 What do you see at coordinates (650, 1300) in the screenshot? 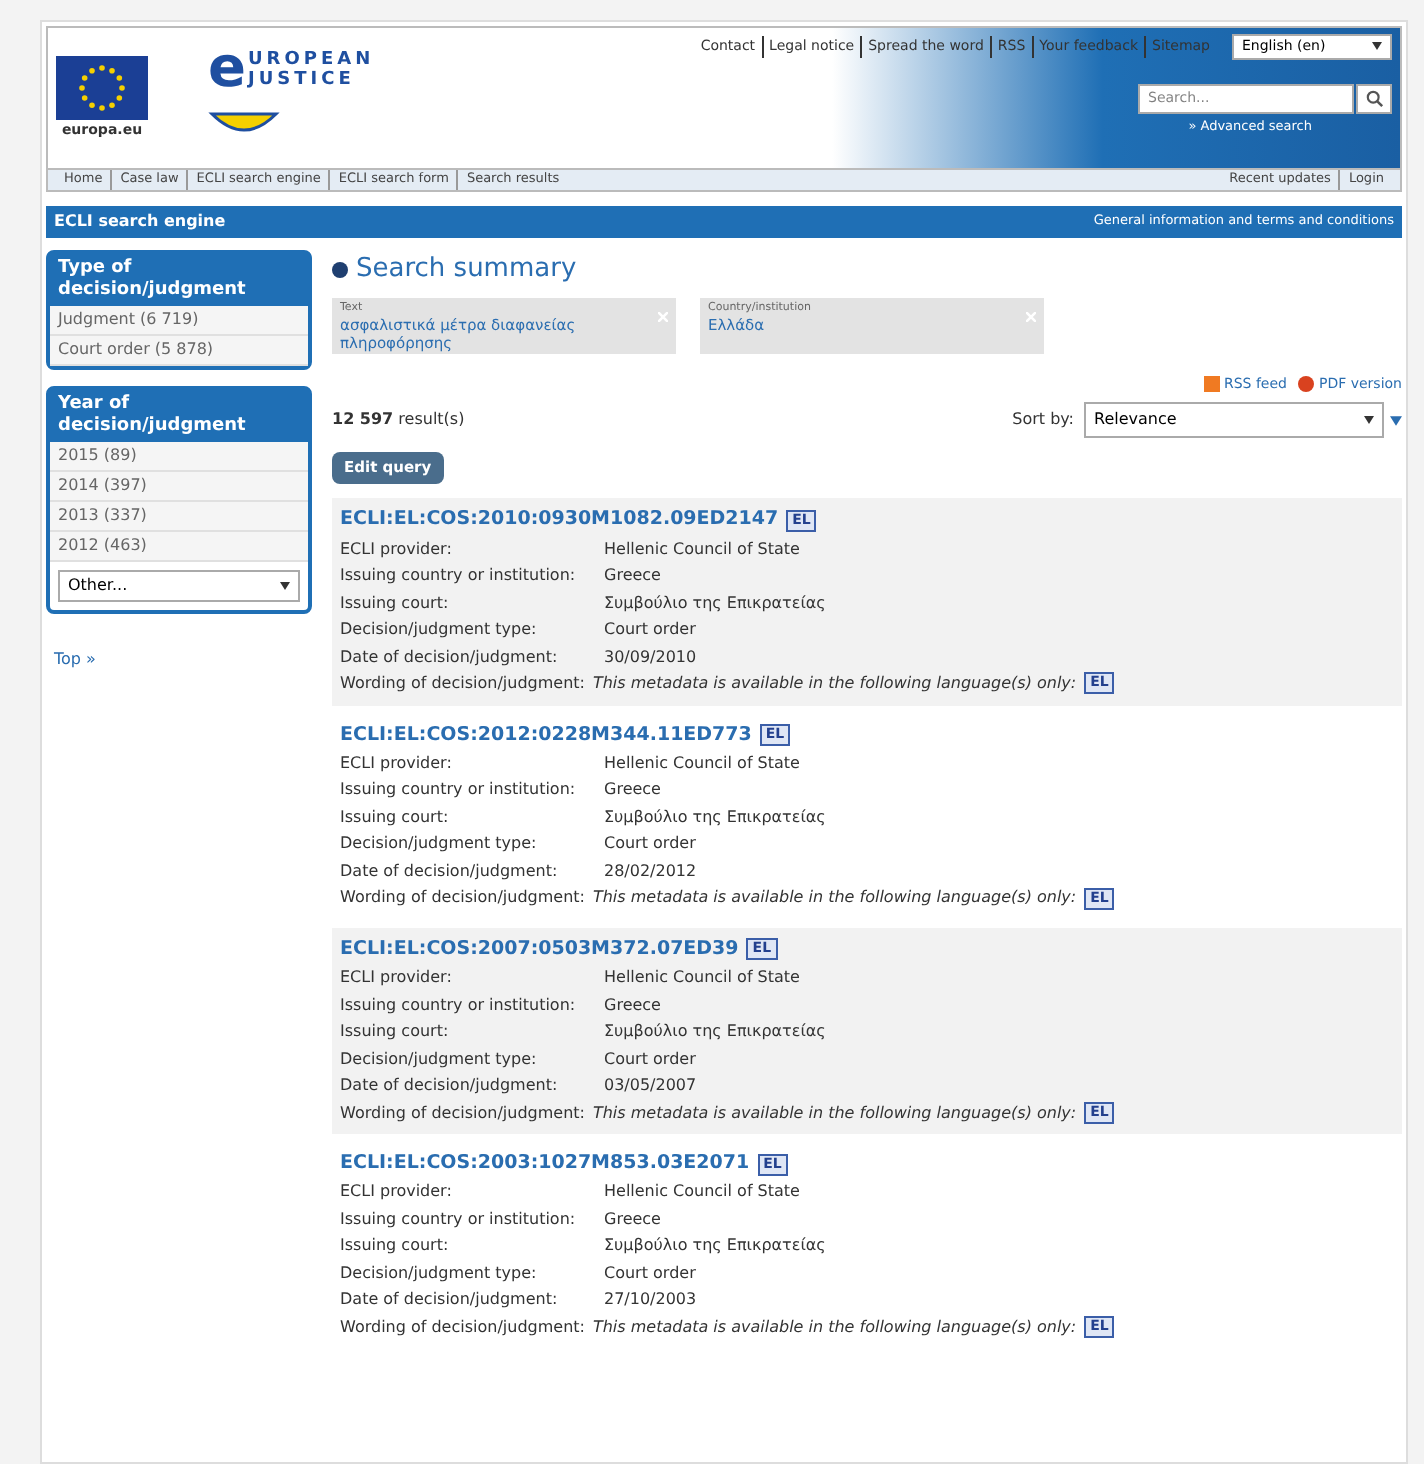
I see `field-value: 27/10/2003` at bounding box center [650, 1300].